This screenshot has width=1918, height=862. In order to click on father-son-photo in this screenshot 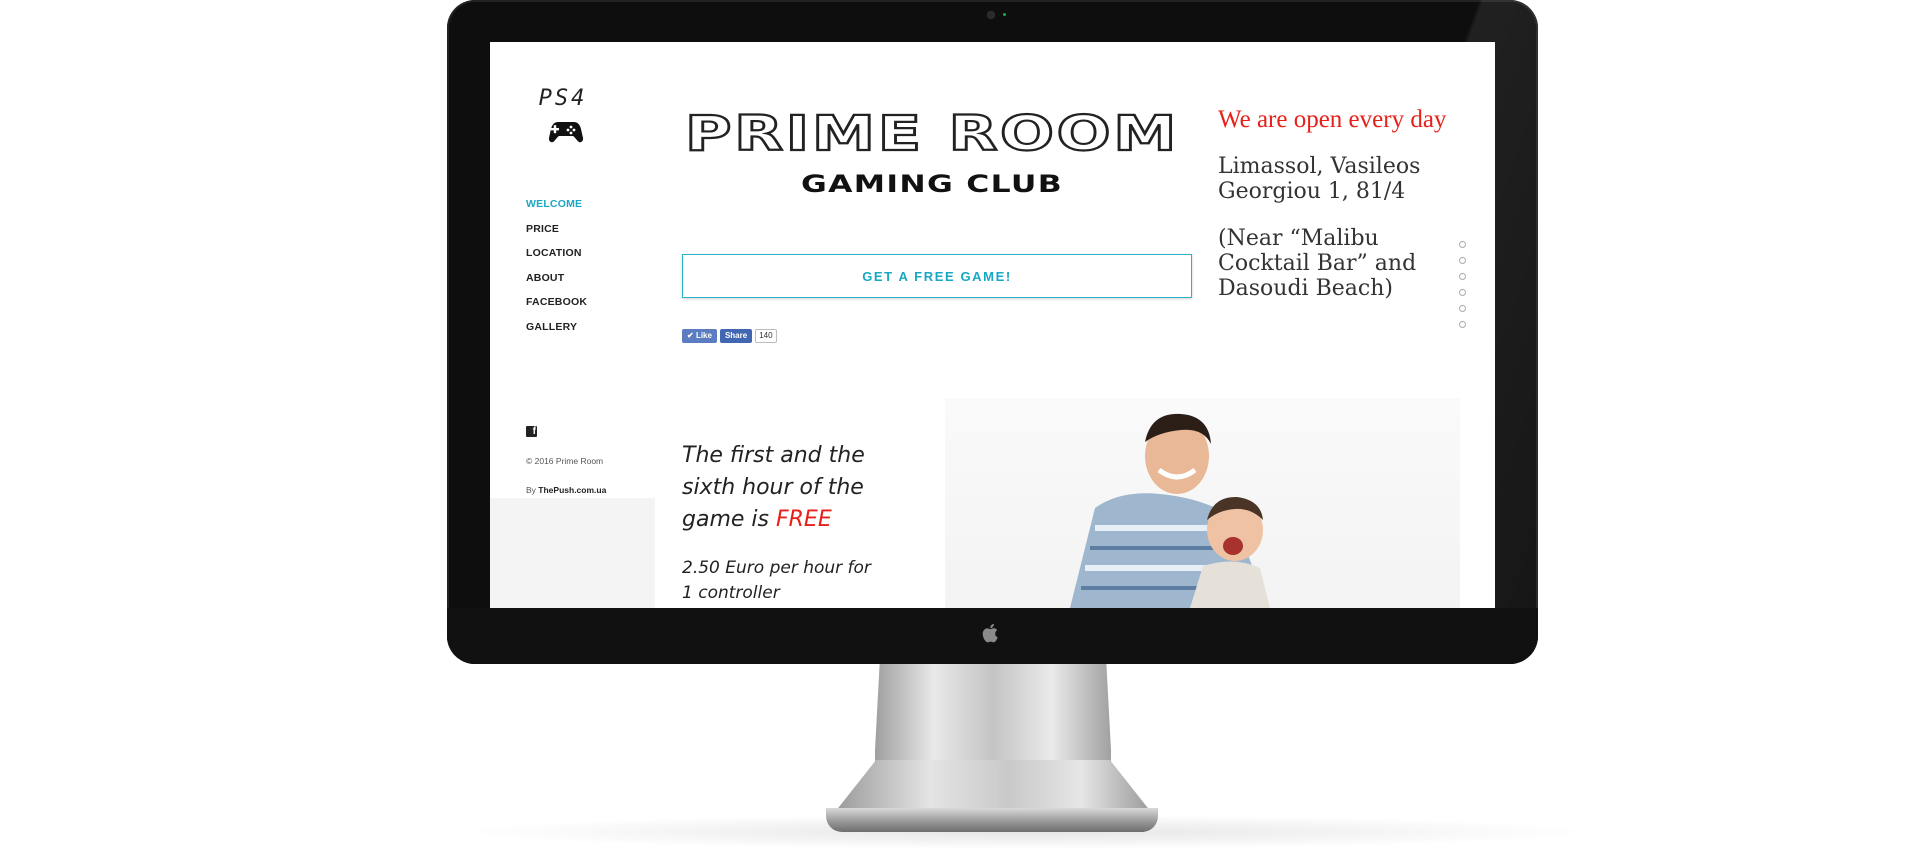, I will do `click(1202, 503)`.